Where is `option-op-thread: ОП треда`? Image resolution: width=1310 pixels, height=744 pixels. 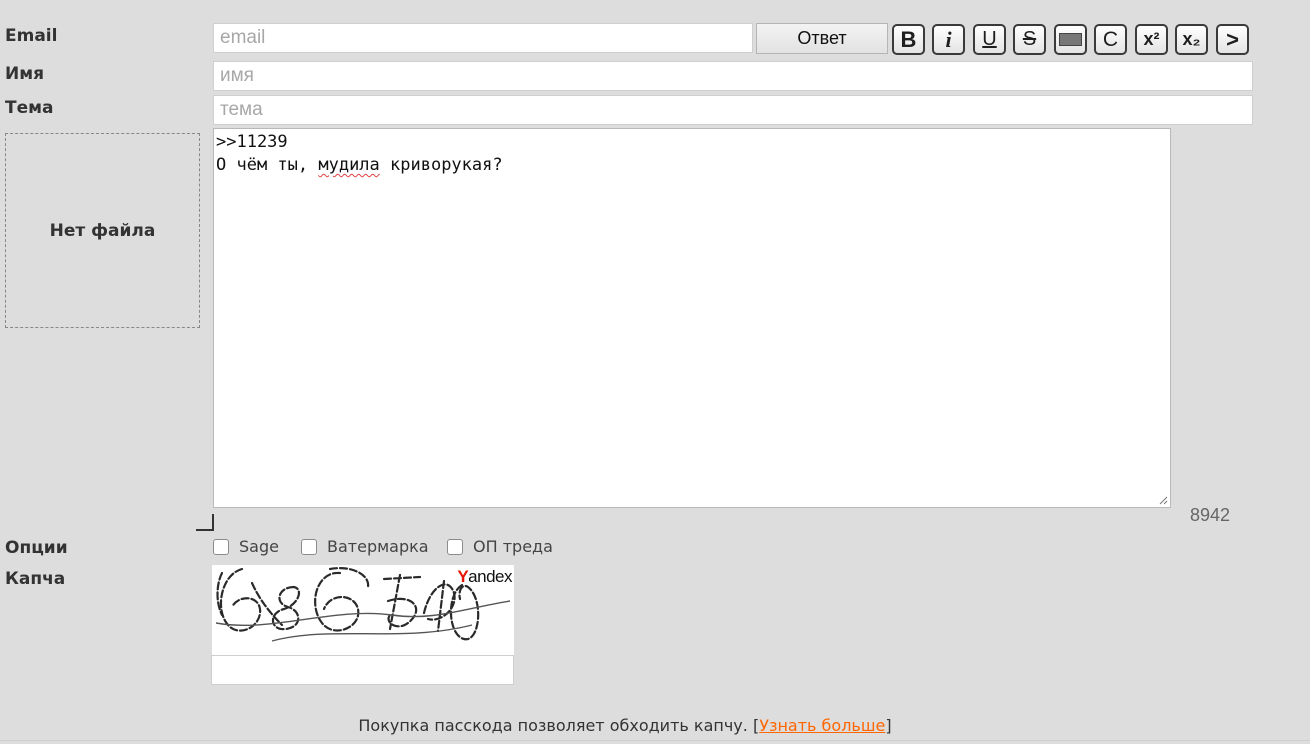
option-op-thread: ОП треда is located at coordinates (500, 546).